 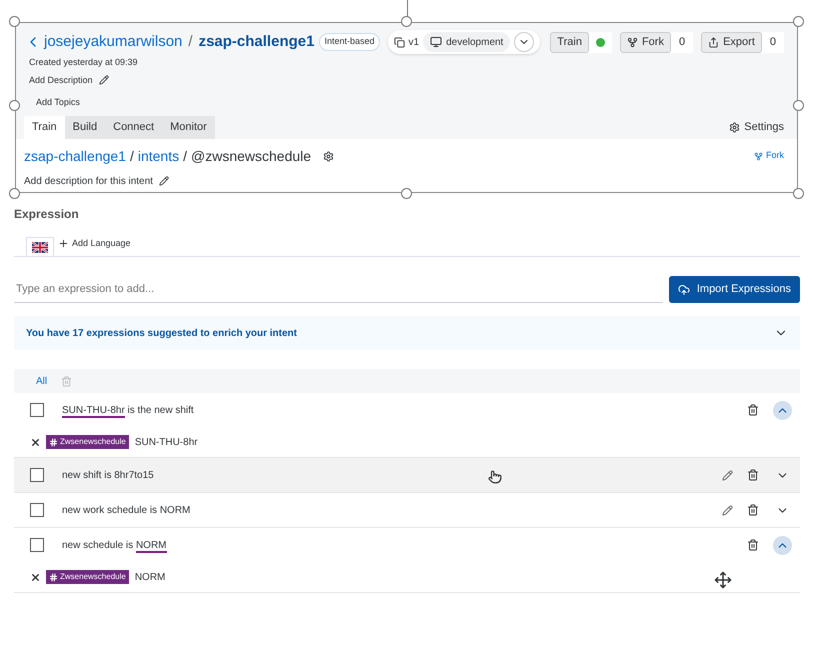 What do you see at coordinates (399, 42) in the screenshot?
I see `copy-icon` at bounding box center [399, 42].